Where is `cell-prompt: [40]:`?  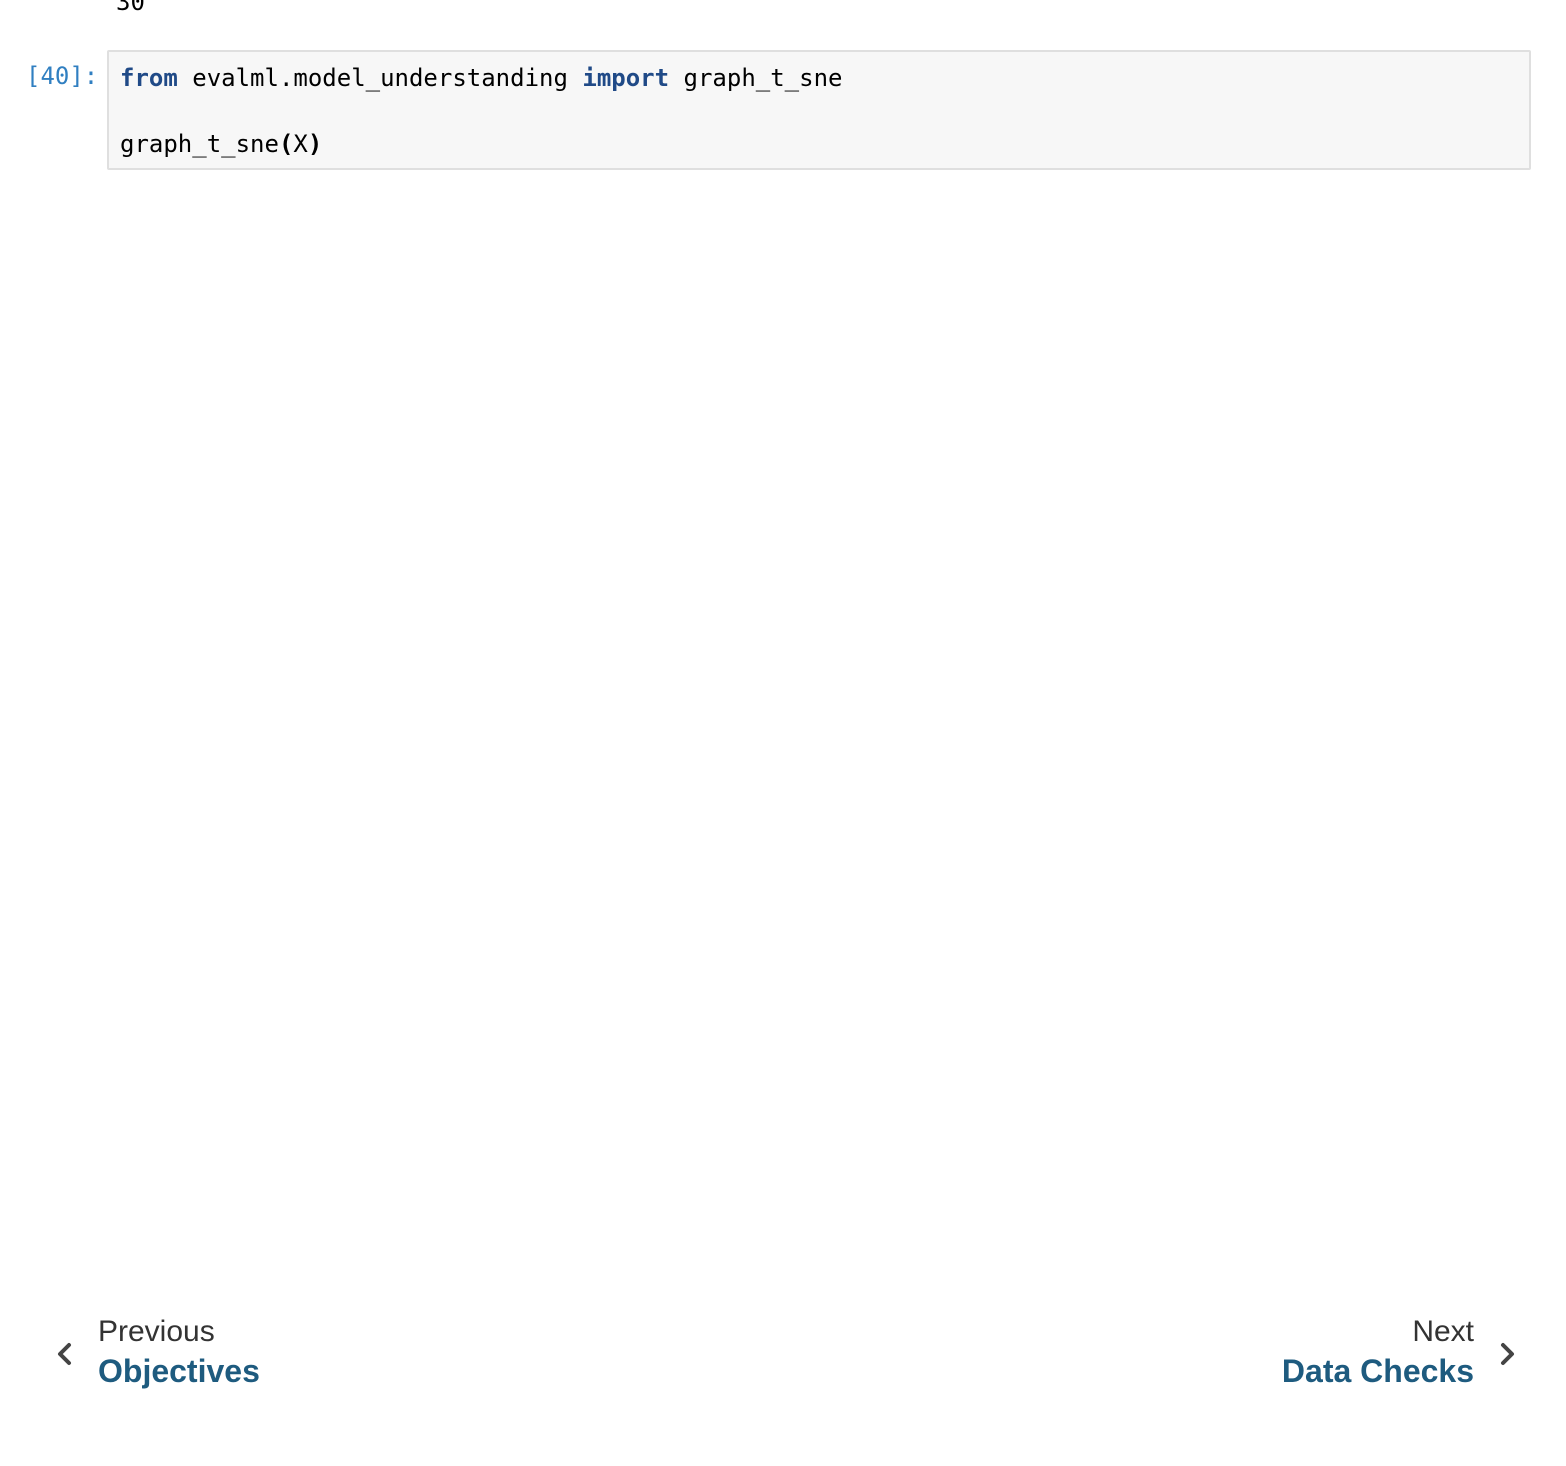 cell-prompt: [40]: is located at coordinates (62, 76).